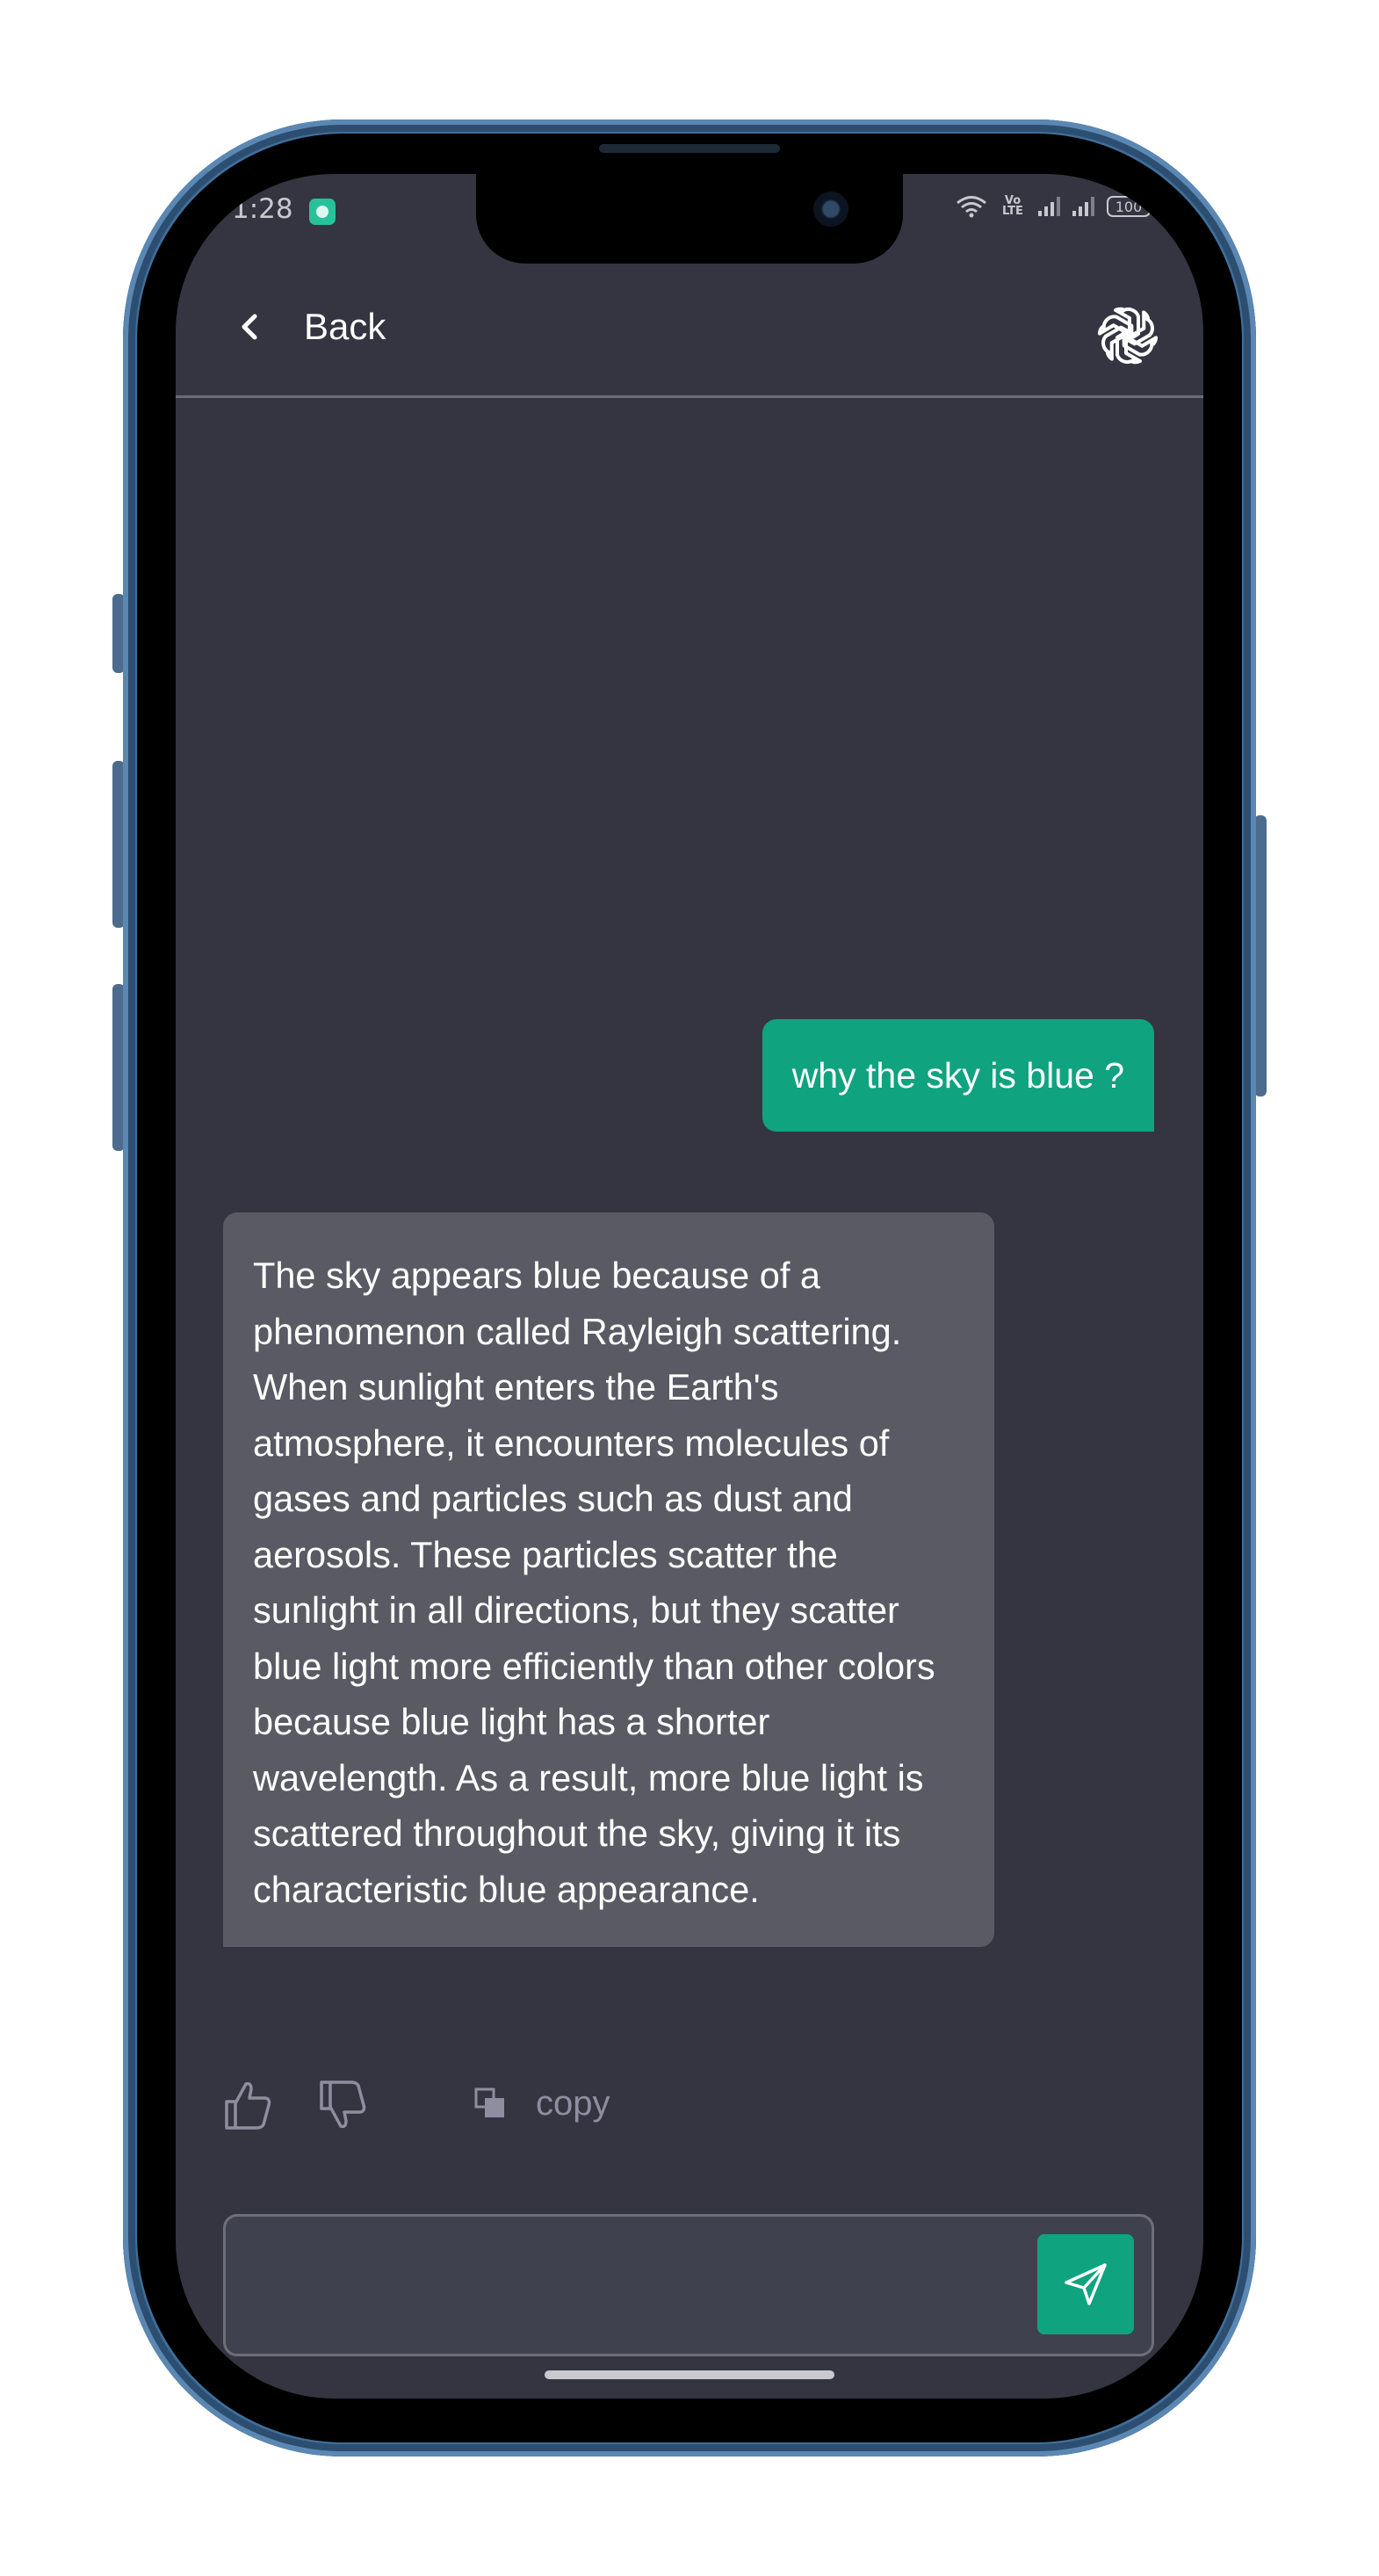 Image resolution: width=1379 pixels, height=2576 pixels. I want to click on power-button, so click(1260, 955).